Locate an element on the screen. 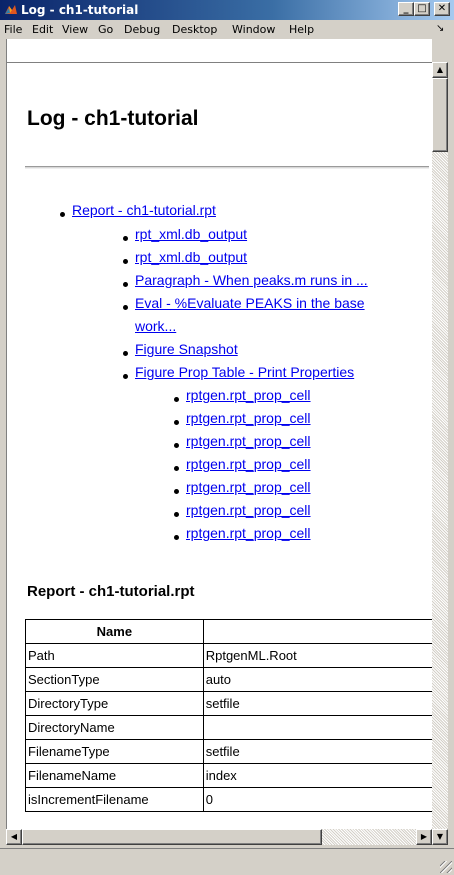 This screenshot has height=875, width=454. menu-desktop: Desktop is located at coordinates (194, 29).